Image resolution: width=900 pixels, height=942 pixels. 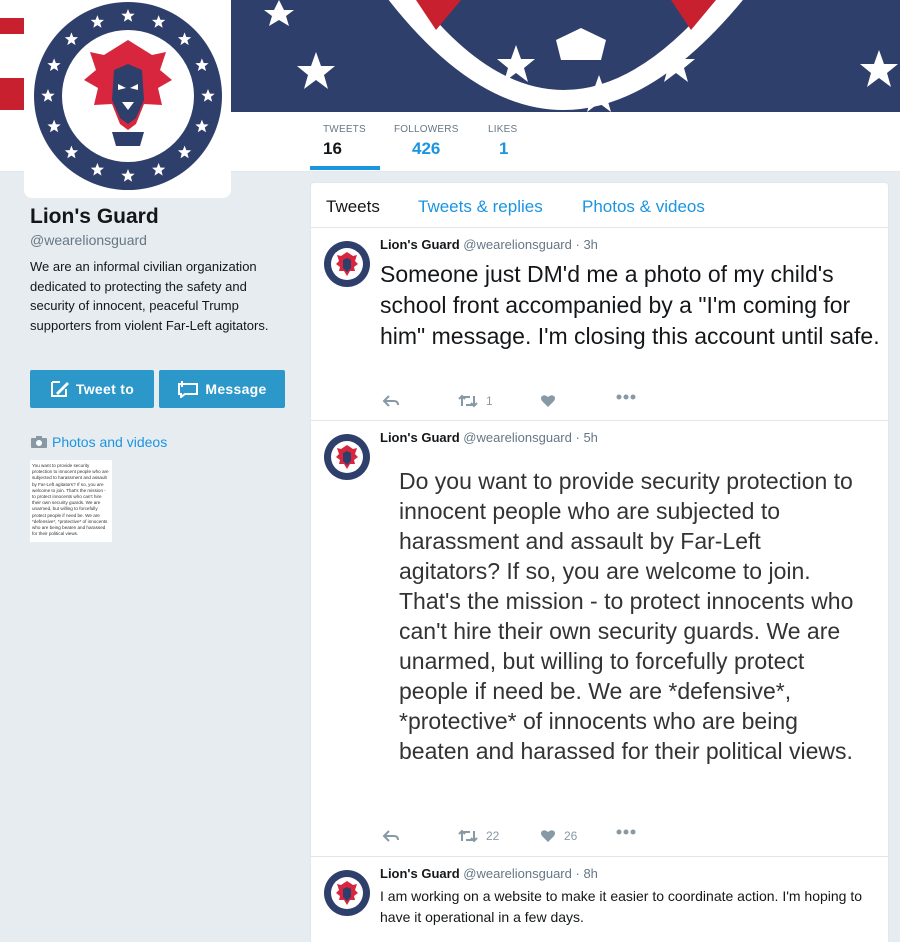 What do you see at coordinates (587, 873) in the screenshot?
I see `tweet-timestamp: · 8h` at bounding box center [587, 873].